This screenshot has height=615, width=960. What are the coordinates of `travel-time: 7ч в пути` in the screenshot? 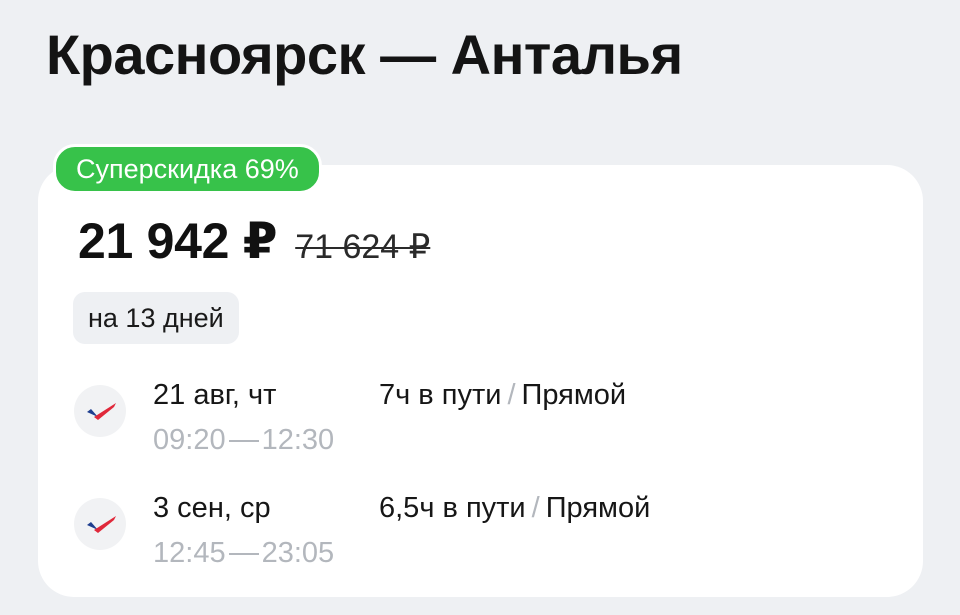 It's located at (440, 395).